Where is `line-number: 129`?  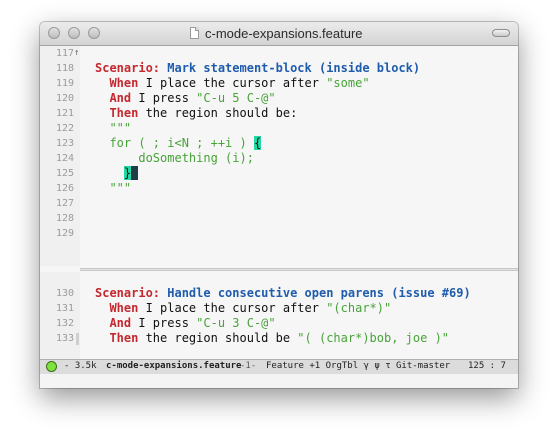 line-number: 129 is located at coordinates (64, 233).